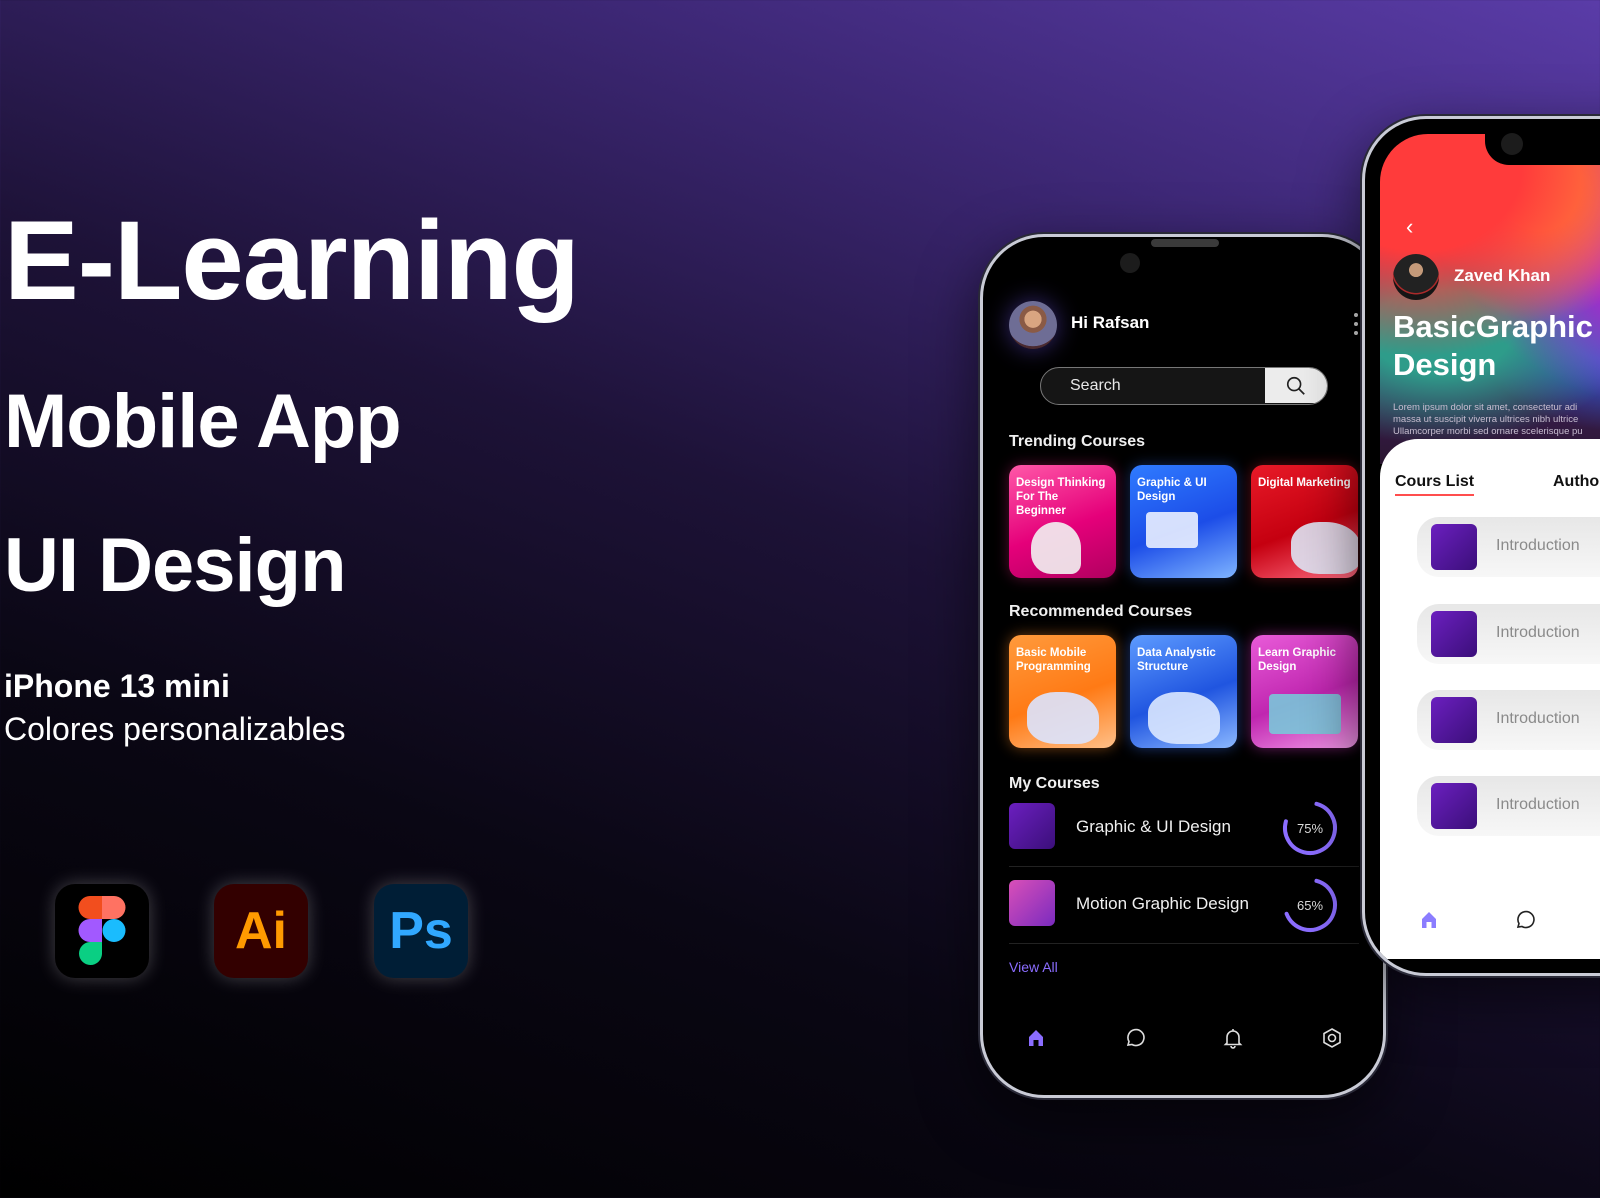 The height and width of the screenshot is (1198, 1600). I want to click on course-card-title: Learn Graphic Design, so click(1297, 660).